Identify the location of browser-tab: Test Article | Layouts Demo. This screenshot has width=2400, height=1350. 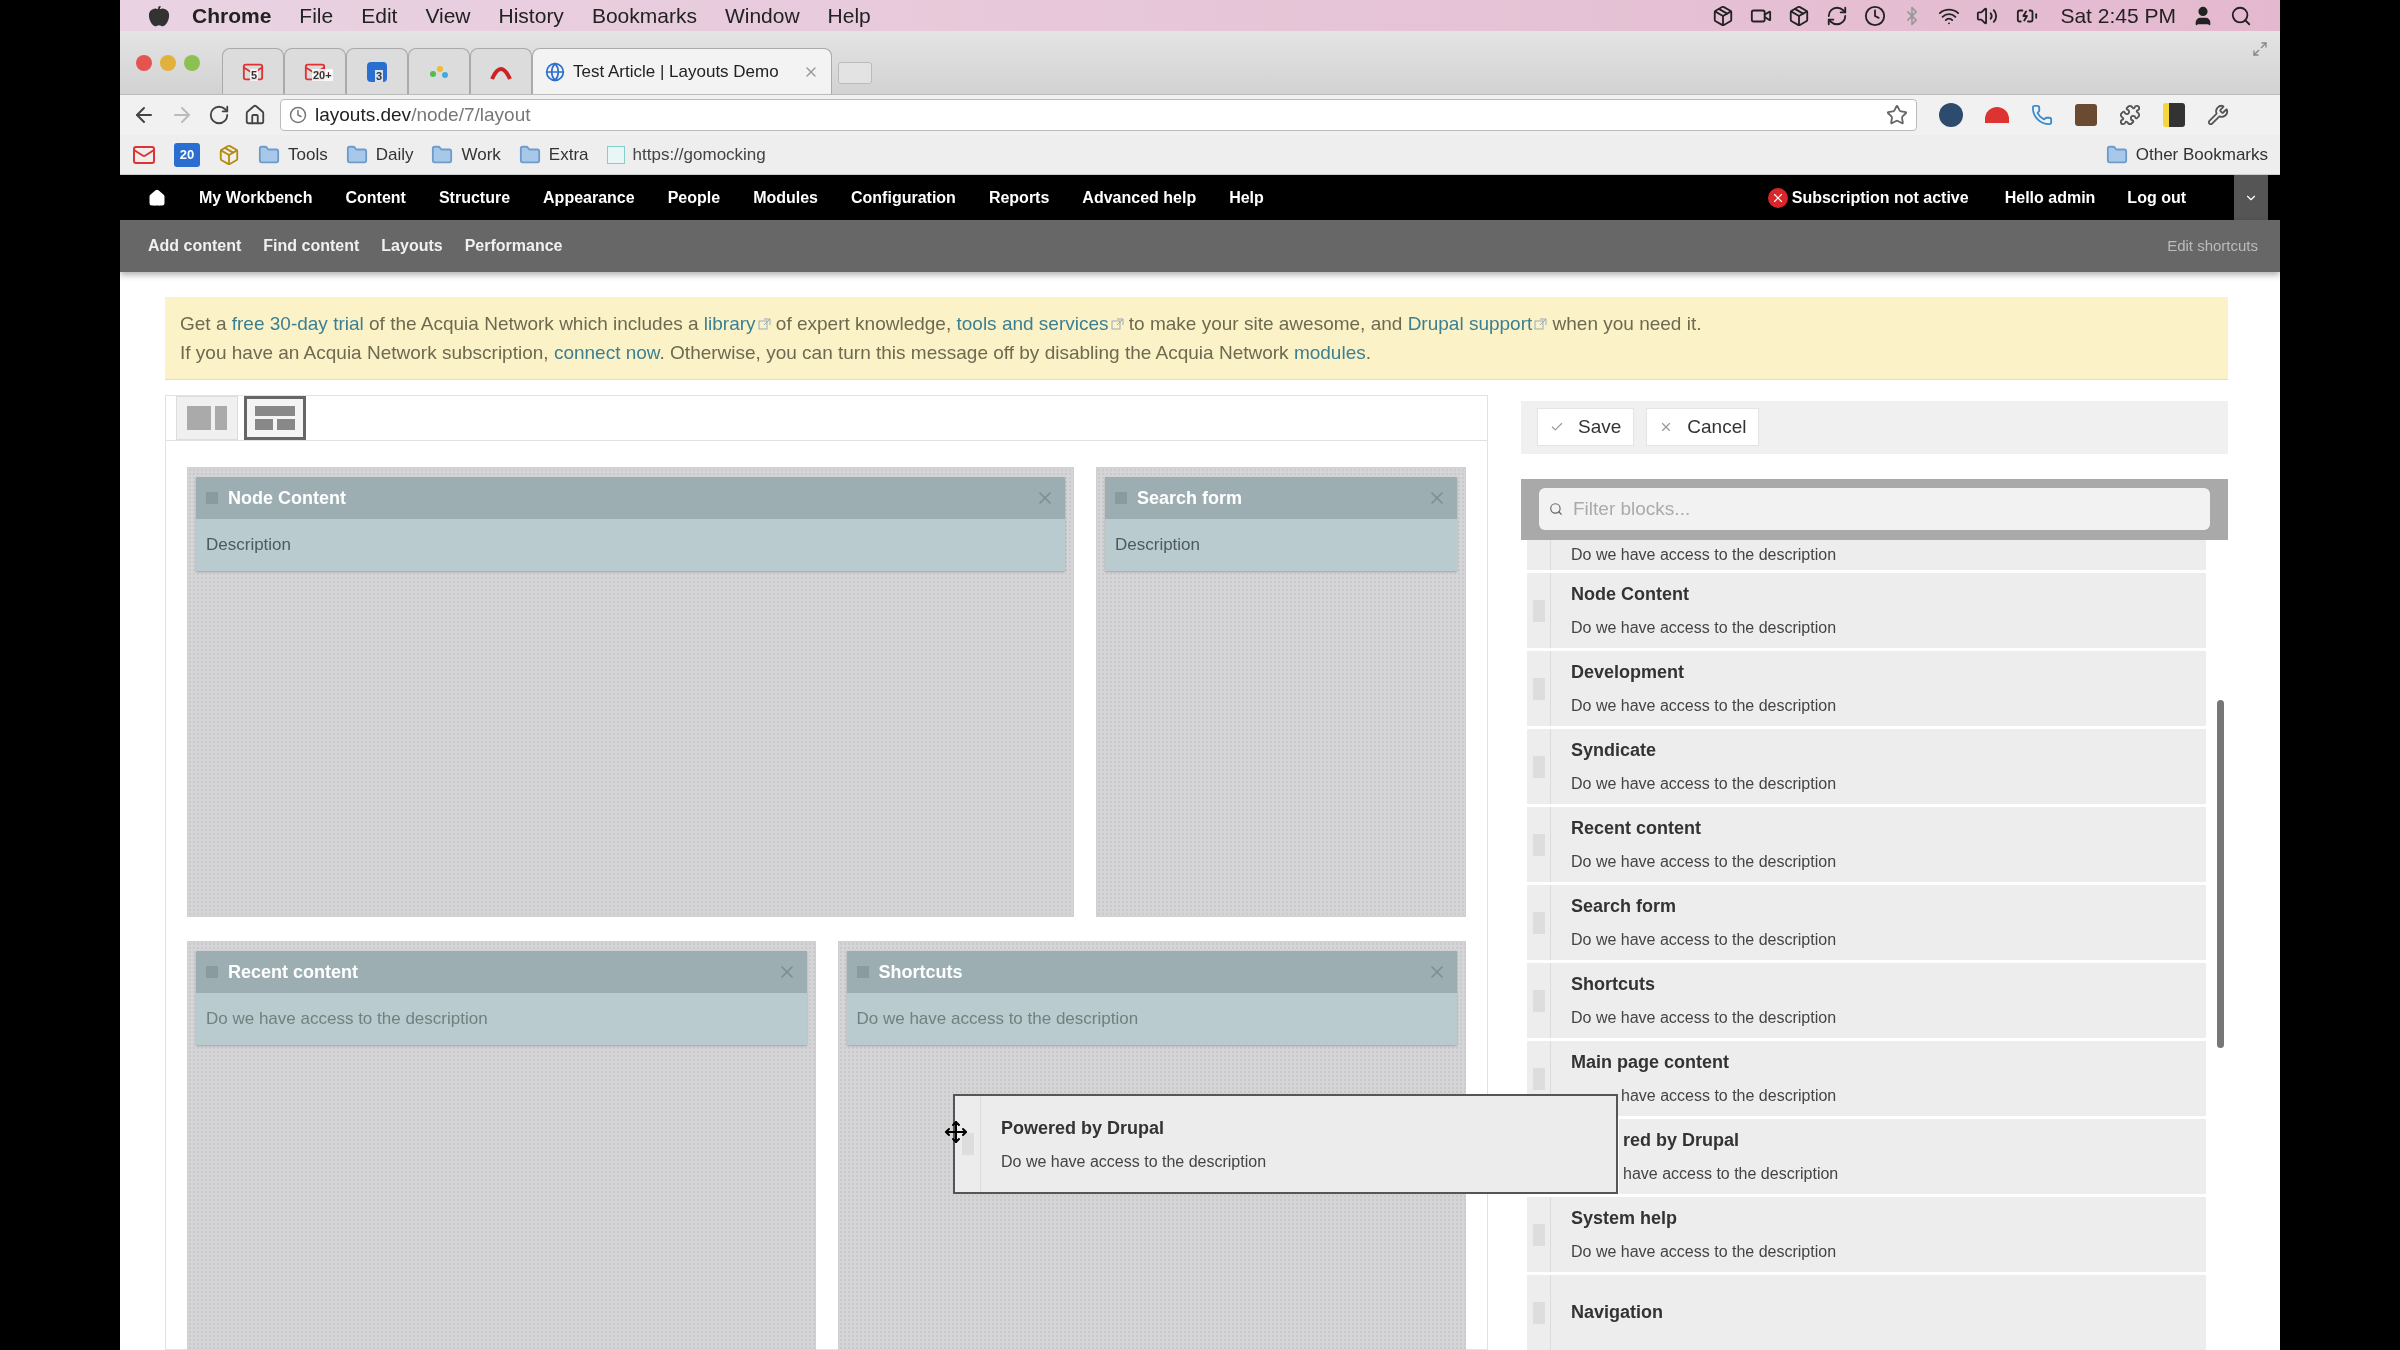
(682, 71).